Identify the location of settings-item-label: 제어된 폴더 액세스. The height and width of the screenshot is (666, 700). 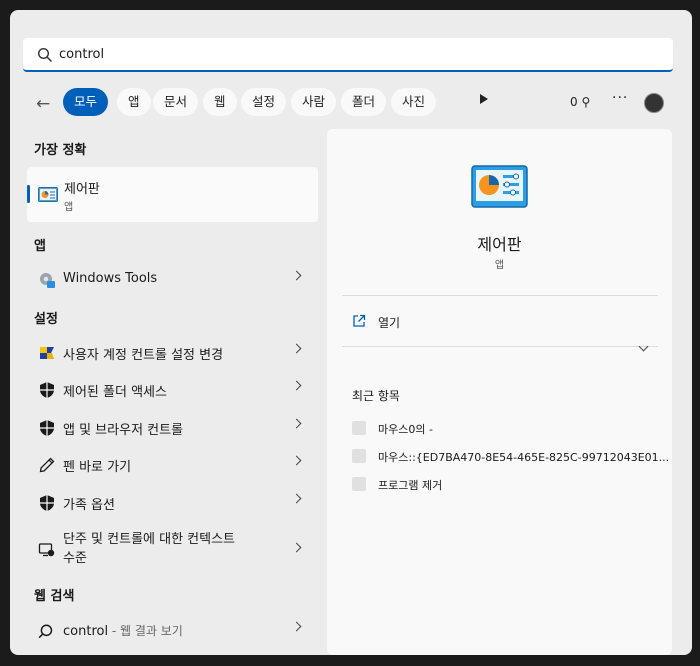
(115, 392).